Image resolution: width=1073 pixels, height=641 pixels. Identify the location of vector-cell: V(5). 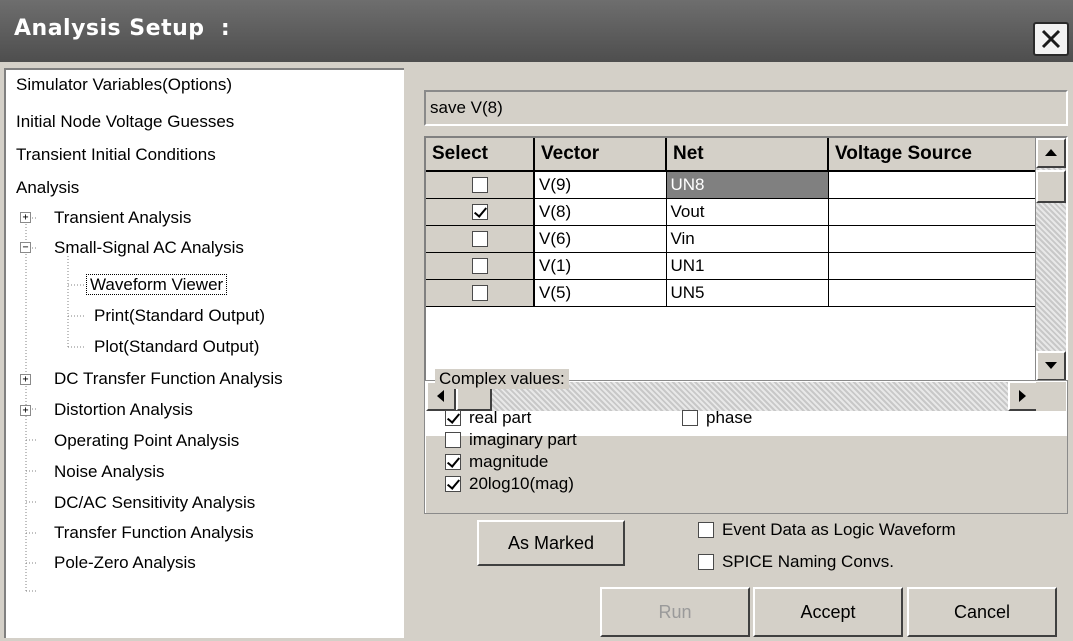
(600, 293).